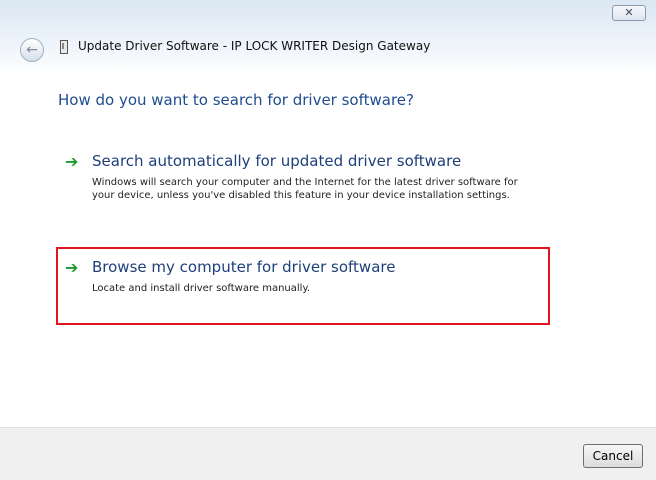 The height and width of the screenshot is (480, 656). Describe the element at coordinates (303, 286) in the screenshot. I see `red-highlight-box` at that location.